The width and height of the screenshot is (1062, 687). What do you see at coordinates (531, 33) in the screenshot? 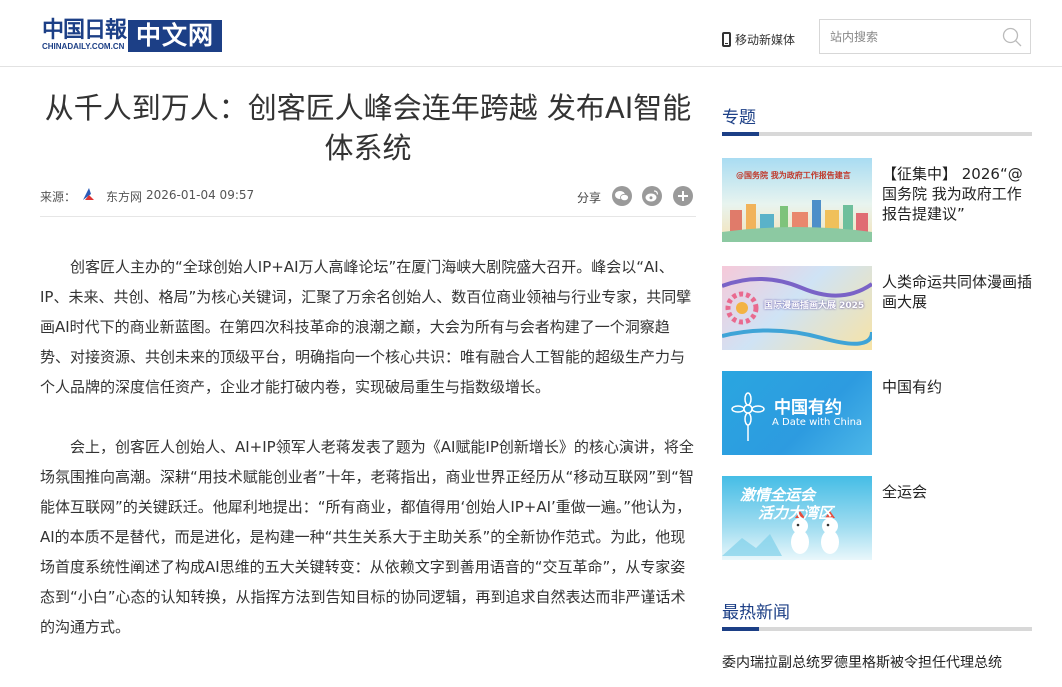
I see `top-bar: 中国日報 CHINADAILY.COM.CN 中文网 移动新媒体` at bounding box center [531, 33].